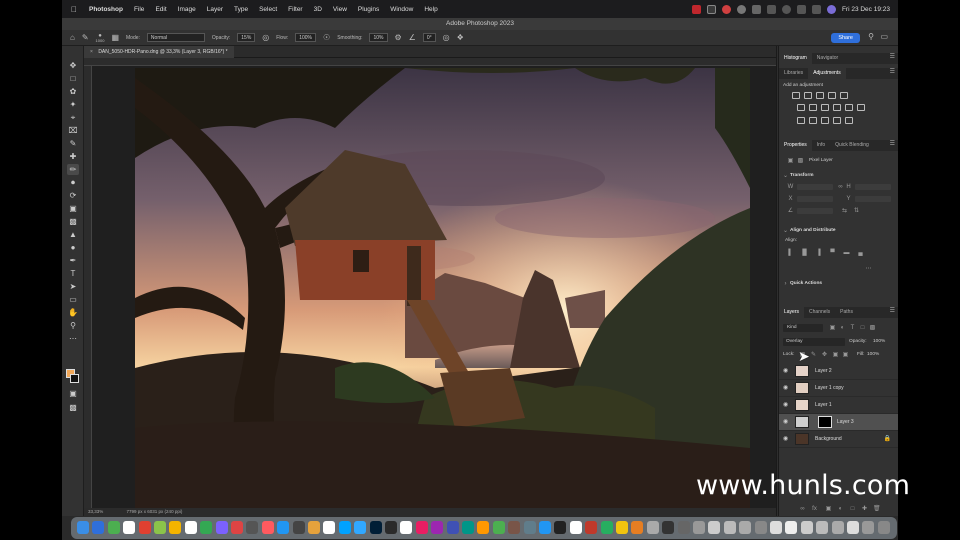 Image resolution: width=960 pixels, height=540 pixels. I want to click on tab-navigator: Navigator, so click(827, 58).